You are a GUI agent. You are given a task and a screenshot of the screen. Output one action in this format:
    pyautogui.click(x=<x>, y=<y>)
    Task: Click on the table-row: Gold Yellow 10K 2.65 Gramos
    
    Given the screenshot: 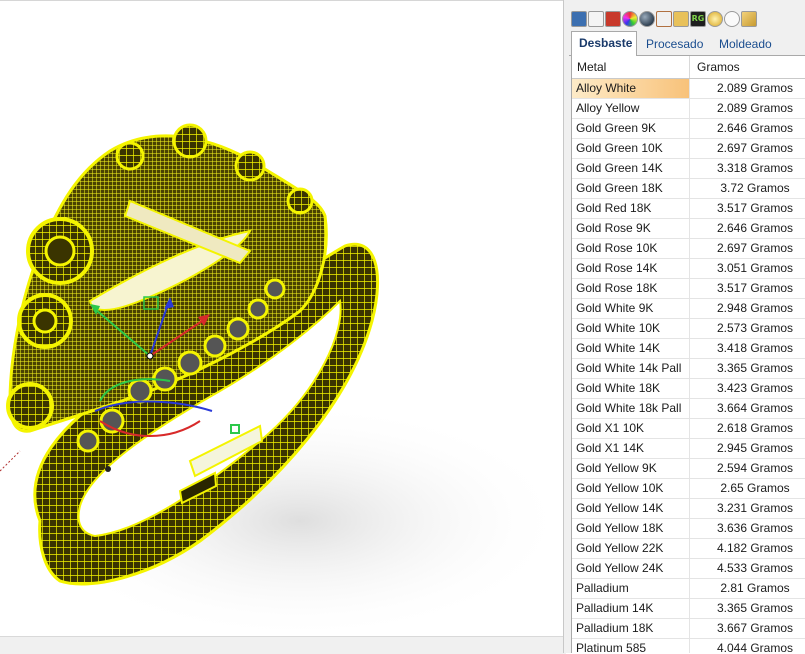 What is the action you would take?
    pyautogui.click(x=688, y=489)
    